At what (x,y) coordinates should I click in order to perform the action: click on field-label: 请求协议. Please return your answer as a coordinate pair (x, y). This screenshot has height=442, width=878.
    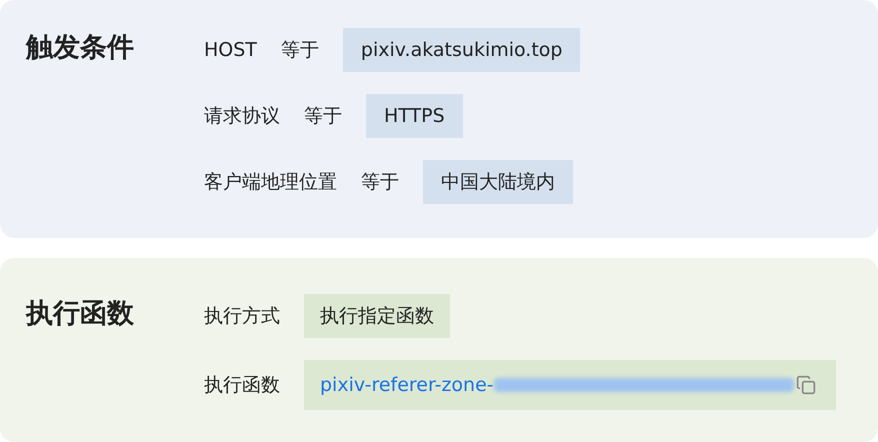
    Looking at the image, I should click on (242, 116).